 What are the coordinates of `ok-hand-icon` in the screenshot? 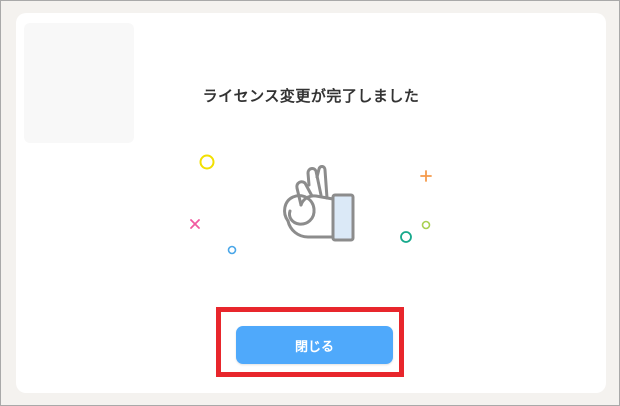 It's located at (319, 203).